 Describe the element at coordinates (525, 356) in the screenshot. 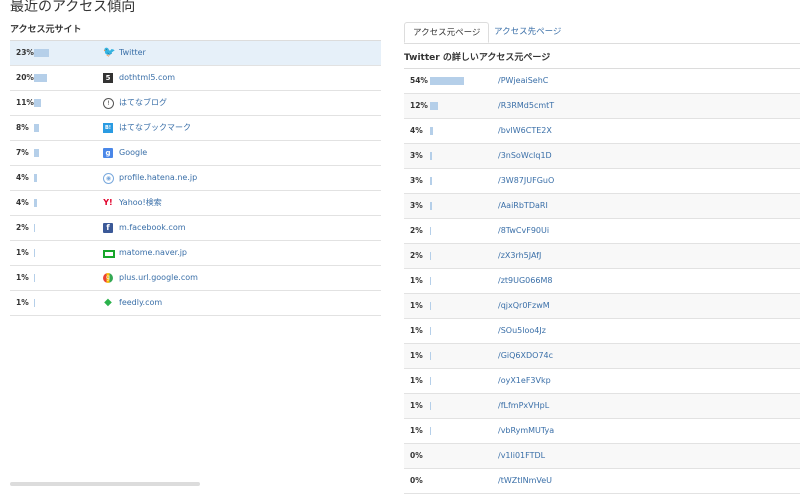

I see `page-link: /GiQ6XDO74c` at that location.